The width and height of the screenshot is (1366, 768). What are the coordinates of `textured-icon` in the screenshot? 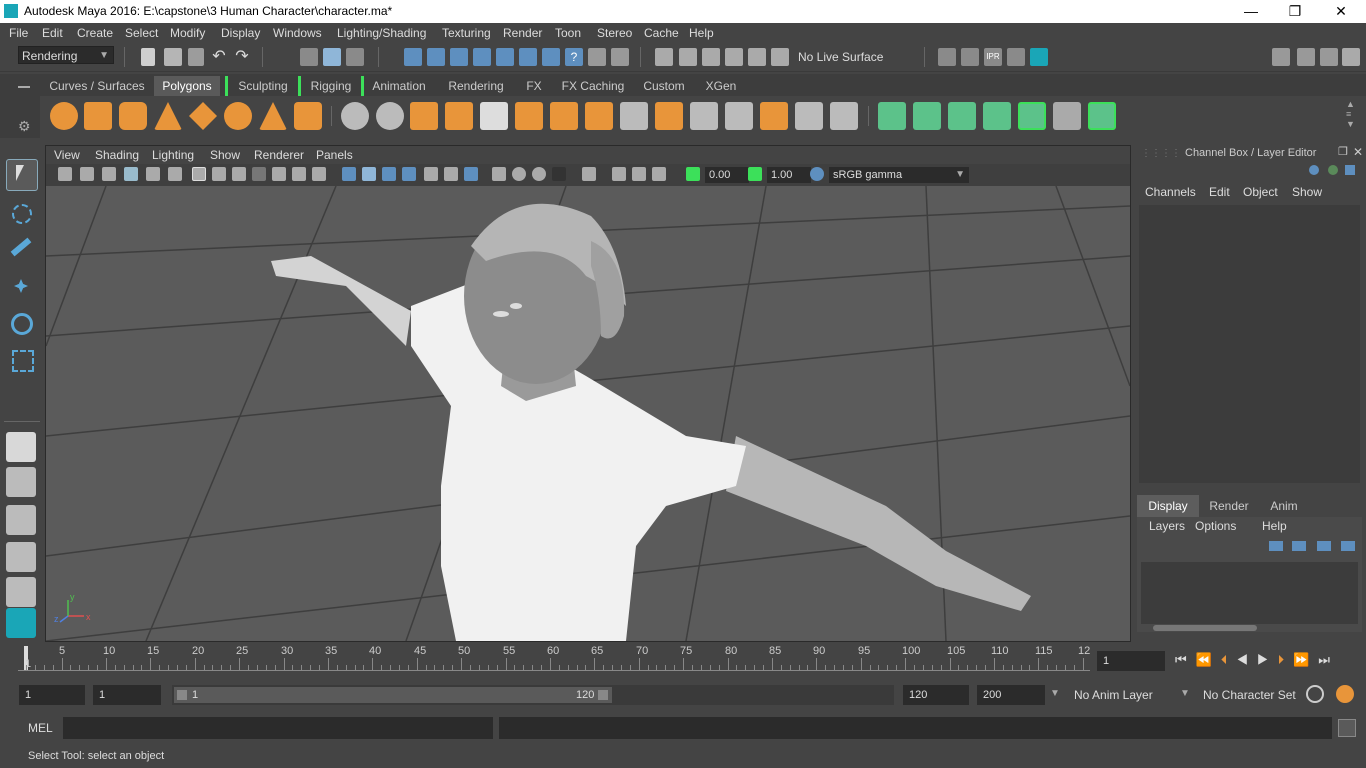 It's located at (409, 174).